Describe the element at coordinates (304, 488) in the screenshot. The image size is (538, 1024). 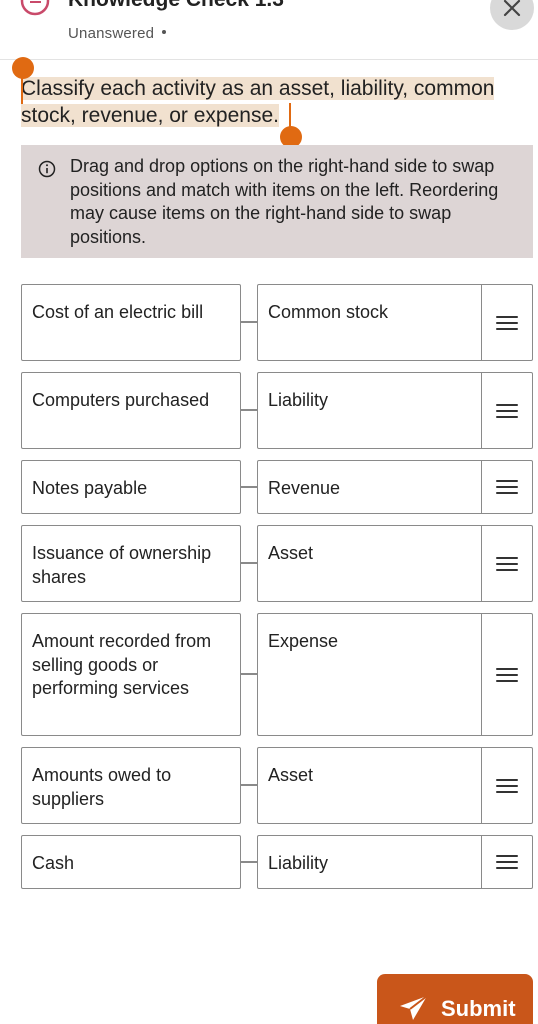
I see `category-label: Revenue` at that location.